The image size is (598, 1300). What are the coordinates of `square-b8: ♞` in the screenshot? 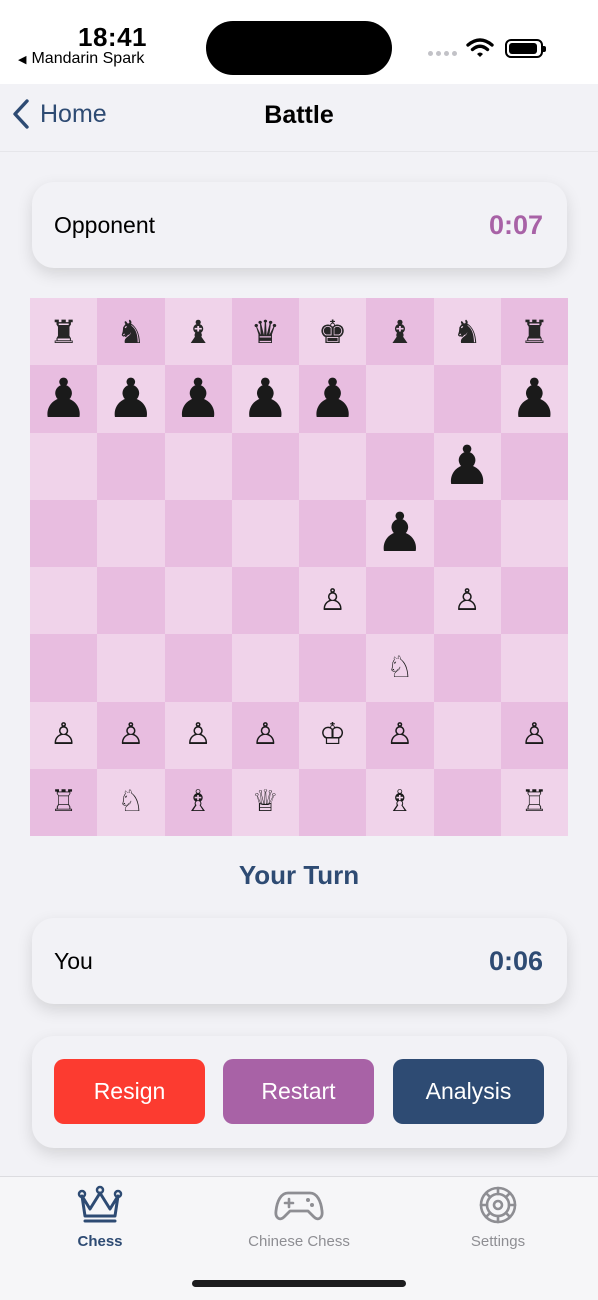 It's located at (131, 332).